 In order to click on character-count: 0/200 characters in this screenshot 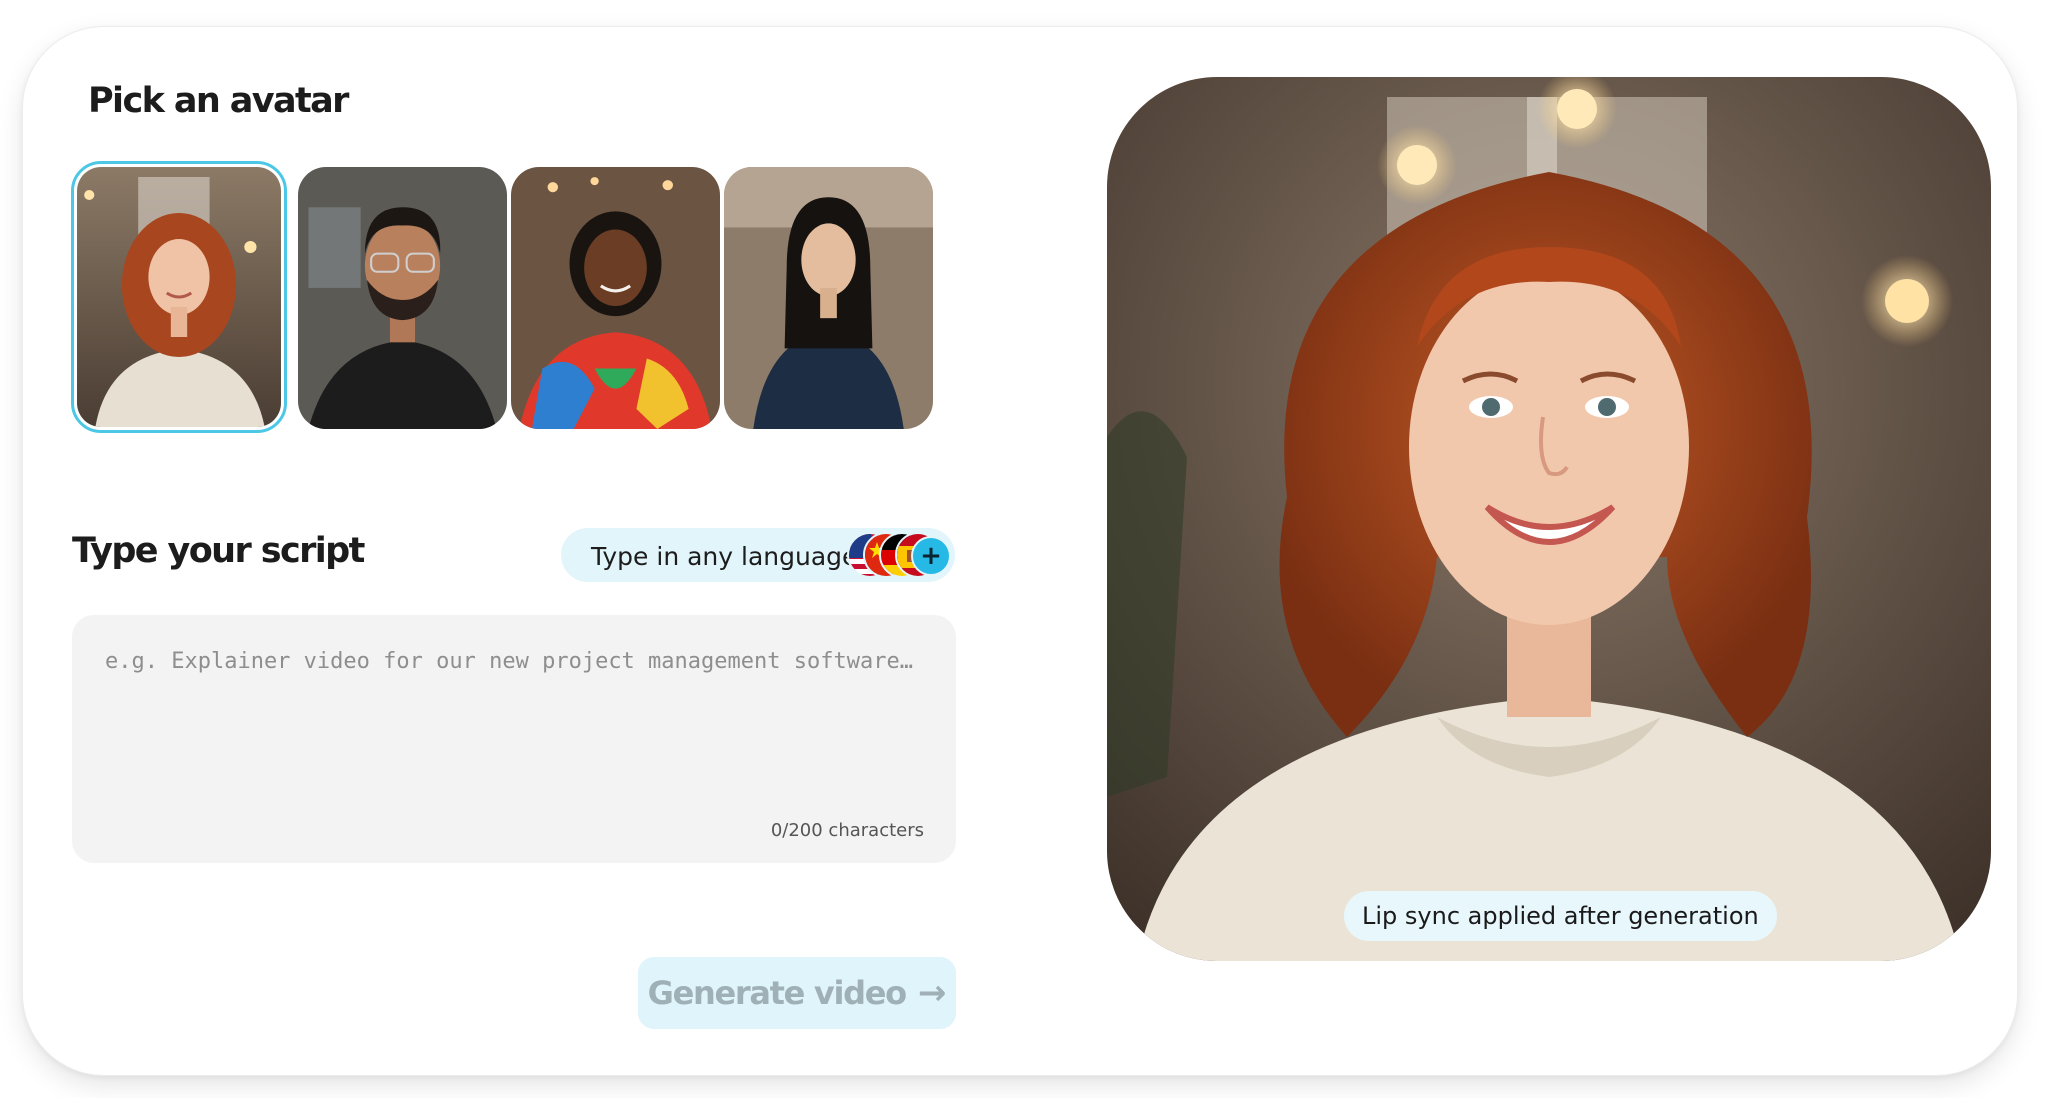, I will do `click(847, 830)`.